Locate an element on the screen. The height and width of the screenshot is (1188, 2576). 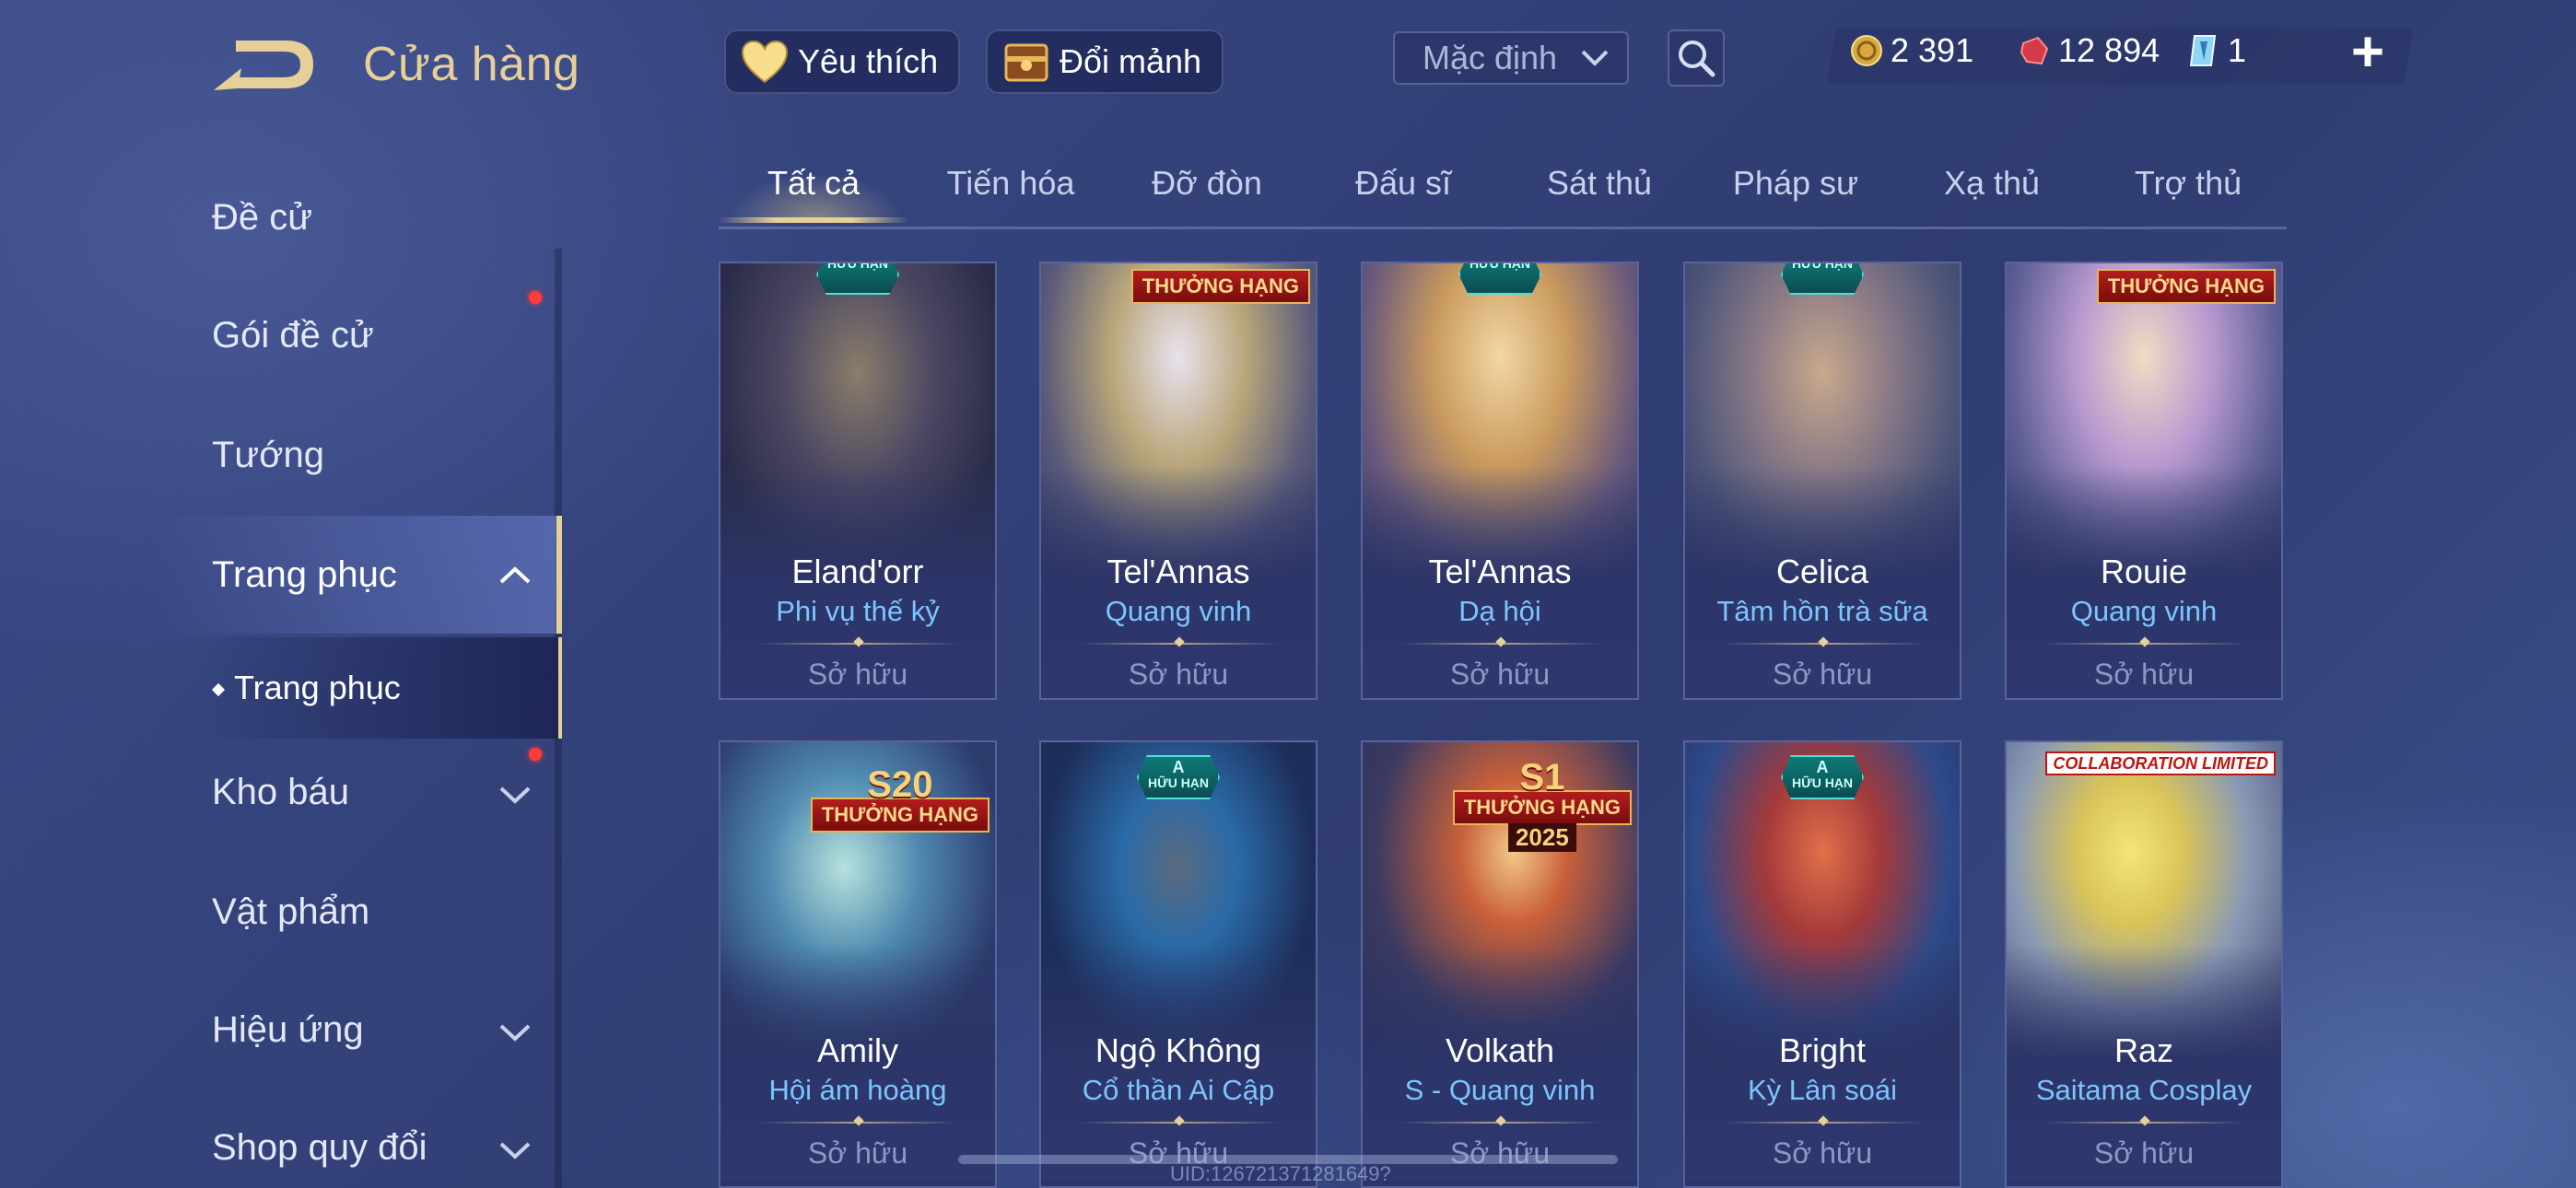
voucher-currency: 12 894 is located at coordinates (2089, 50).